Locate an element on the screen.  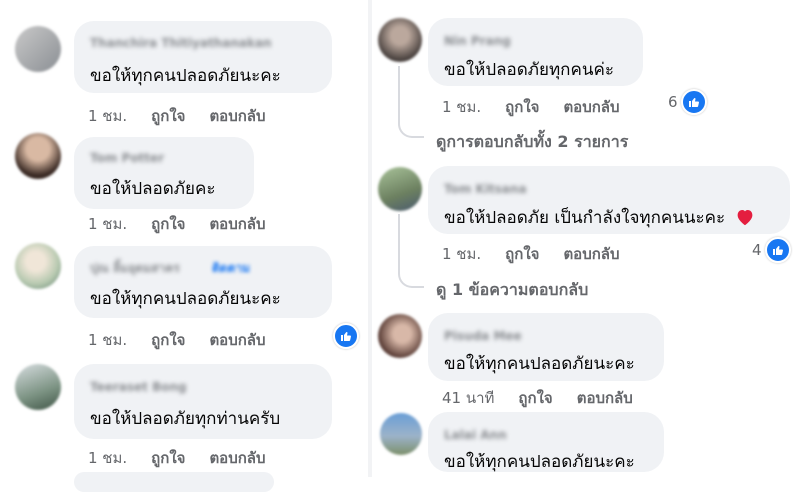
comment-text: ขอให้ปลอดภัยทุกคนค่ะ is located at coordinates (529, 70).